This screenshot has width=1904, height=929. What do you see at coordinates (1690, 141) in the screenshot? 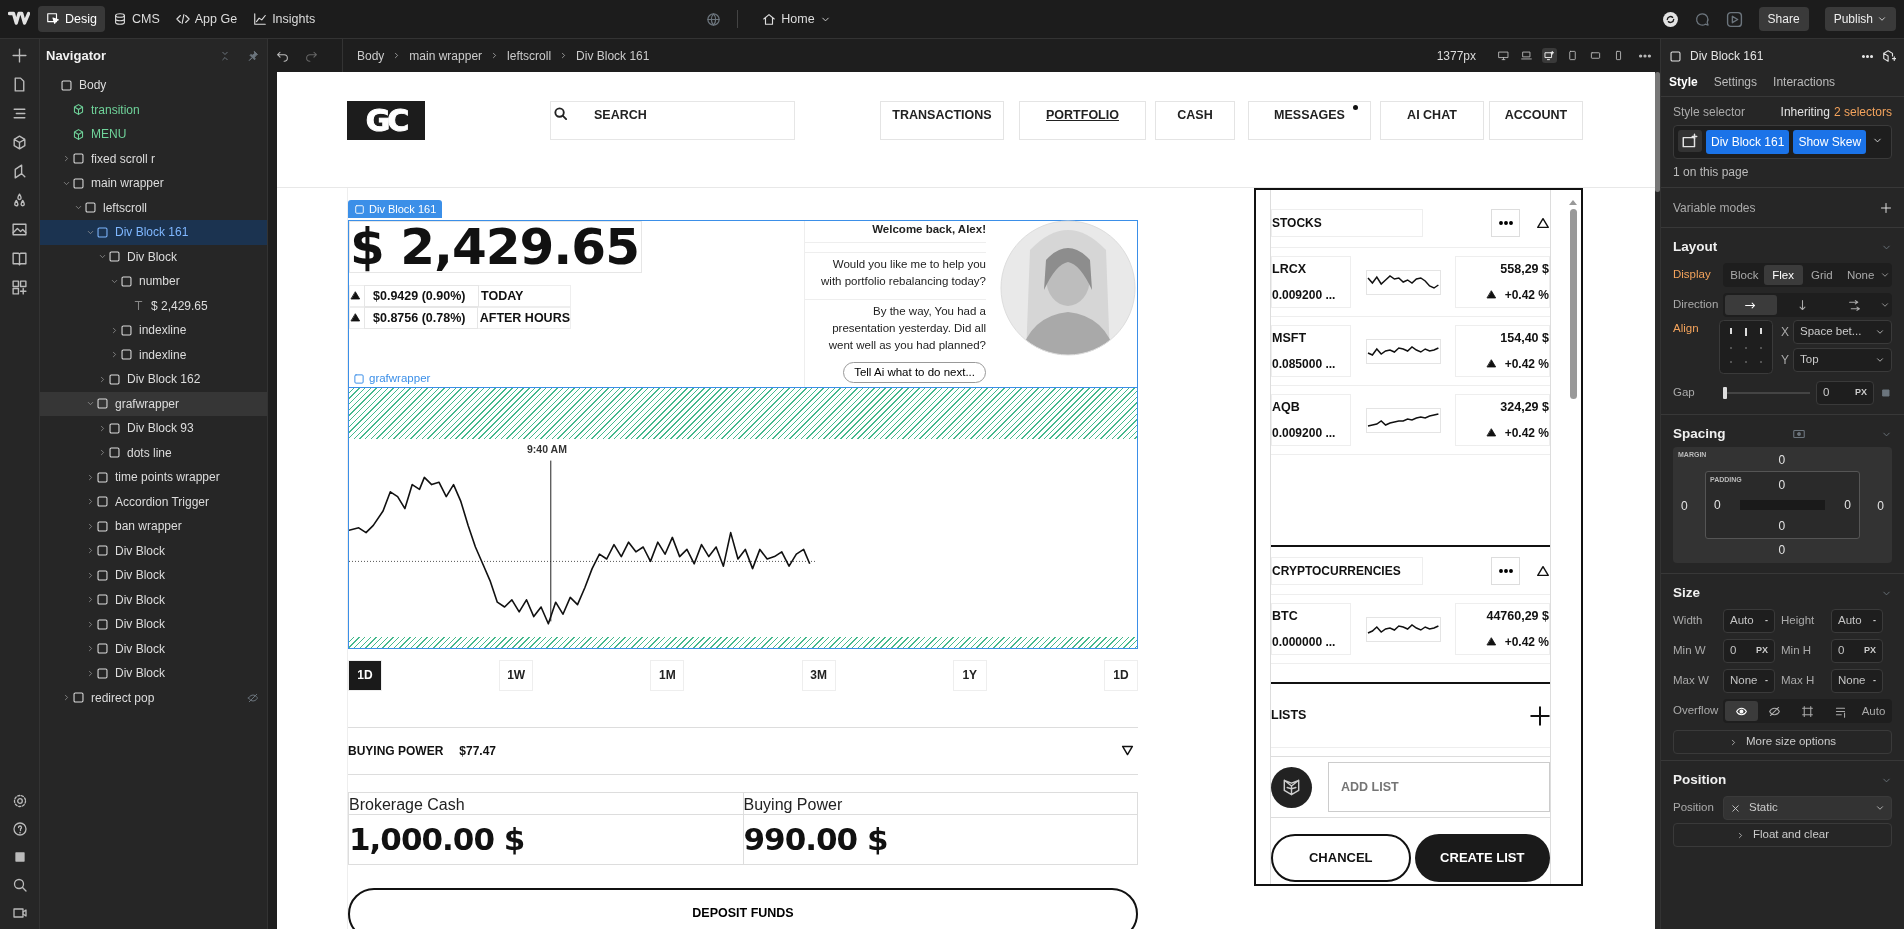
I see `selector-icon` at bounding box center [1690, 141].